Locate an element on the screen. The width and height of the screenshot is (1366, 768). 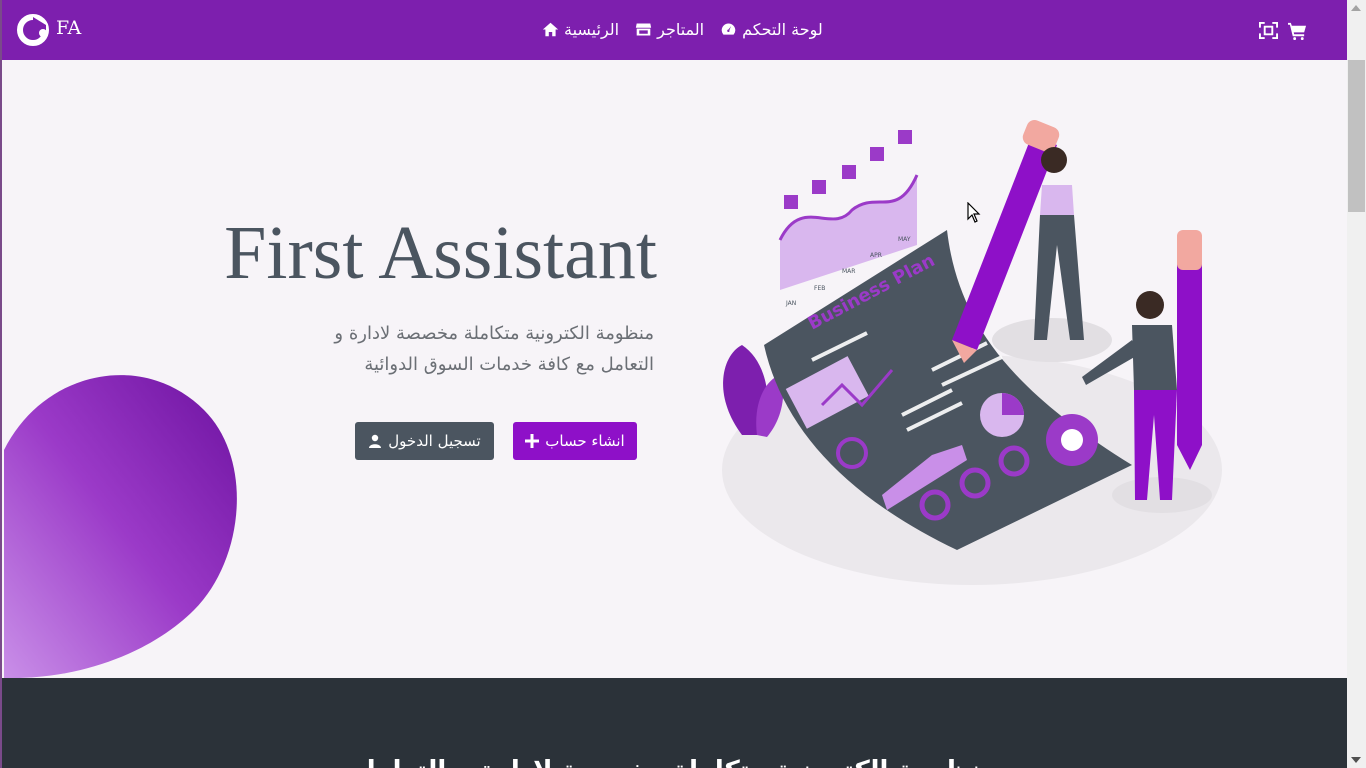
main-nav: الرئيسية المتاجر لوحة التحكم is located at coordinates (682, 29).